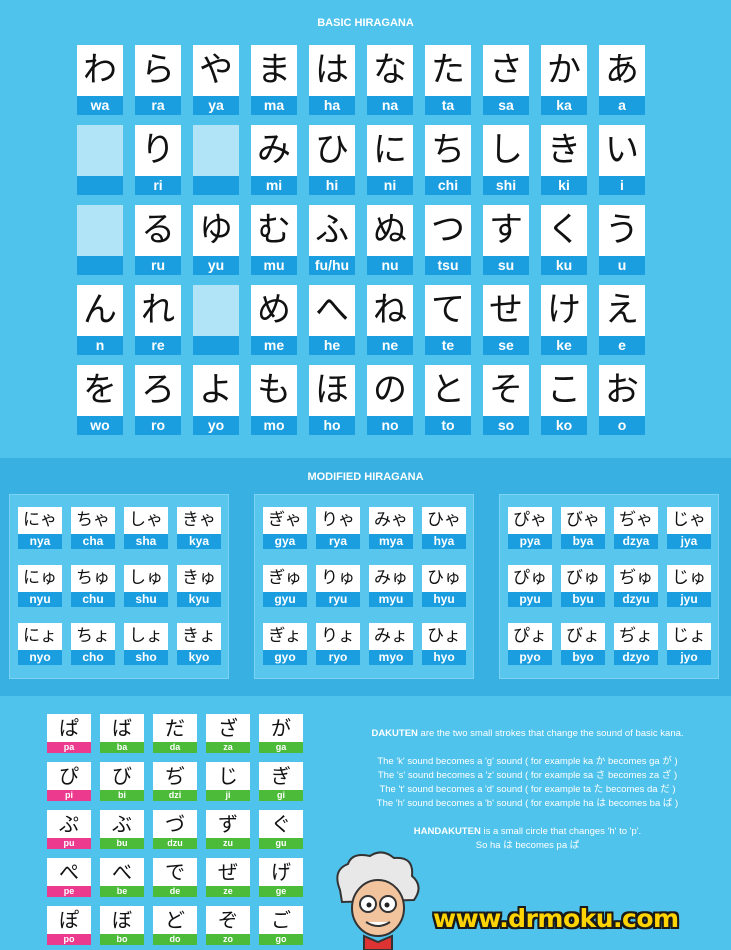  I want to click on modified-kana-cell: しゅ shu, so click(146, 586).